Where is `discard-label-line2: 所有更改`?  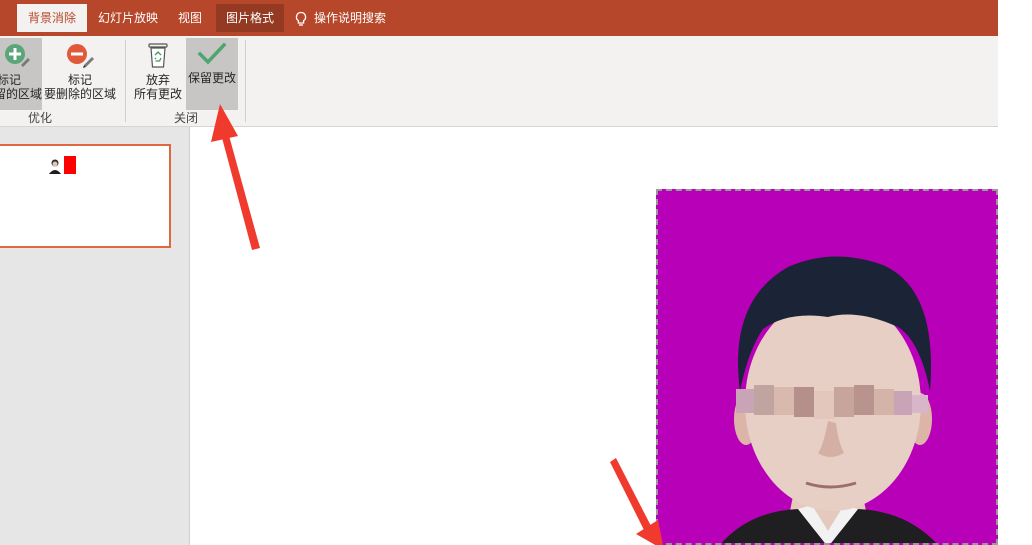 discard-label-line2: 所有更改 is located at coordinates (157, 94).